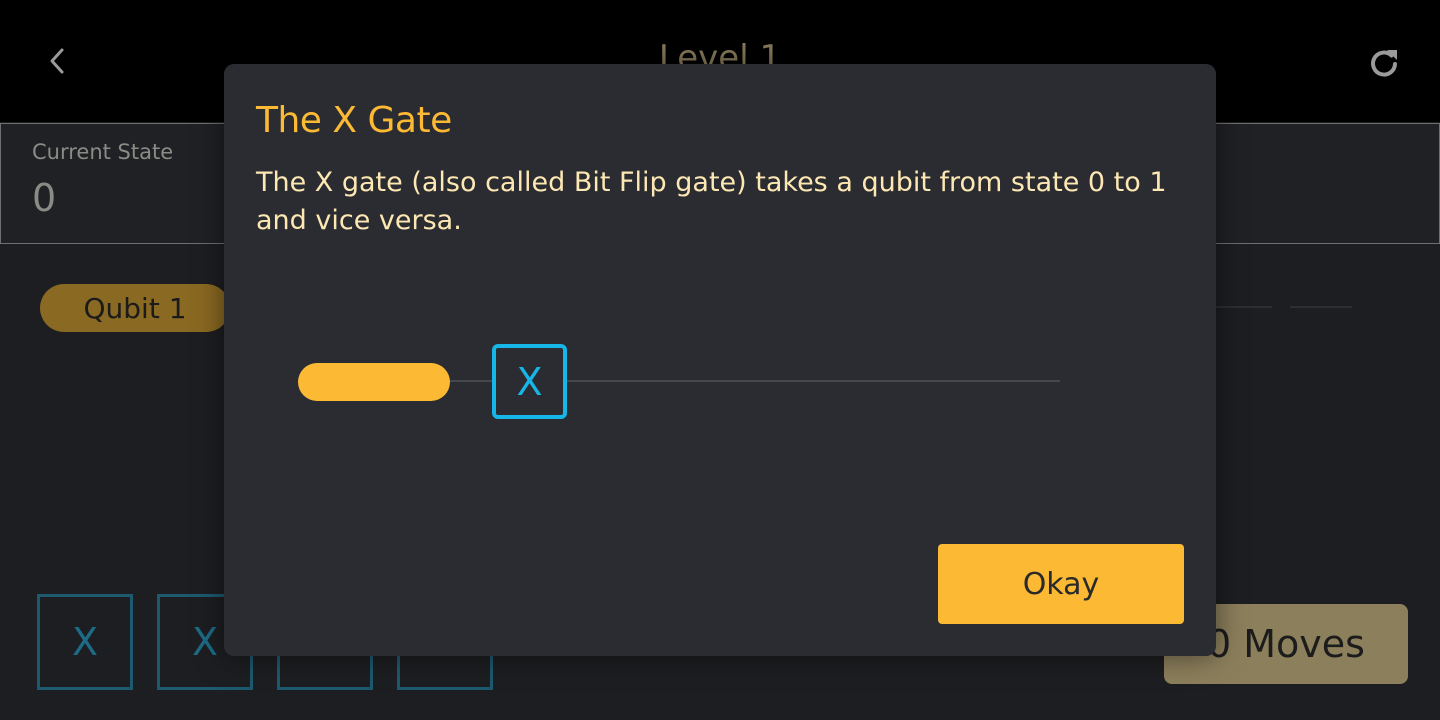 This screenshot has height=720, width=1440. What do you see at coordinates (374, 382) in the screenshot?
I see `demo-qubit-pill` at bounding box center [374, 382].